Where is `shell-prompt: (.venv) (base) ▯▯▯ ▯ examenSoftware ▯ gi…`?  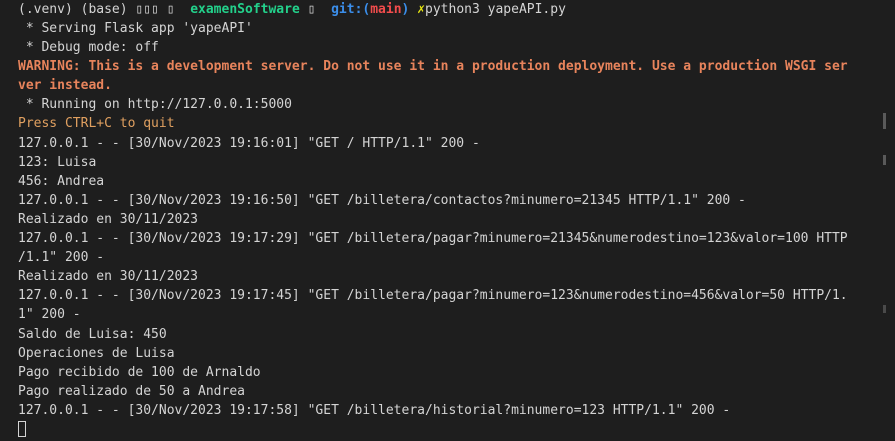
shell-prompt: (.venv) (base) ▯▯▯ ▯ examenSoftware ▯ gi… is located at coordinates (448, 9).